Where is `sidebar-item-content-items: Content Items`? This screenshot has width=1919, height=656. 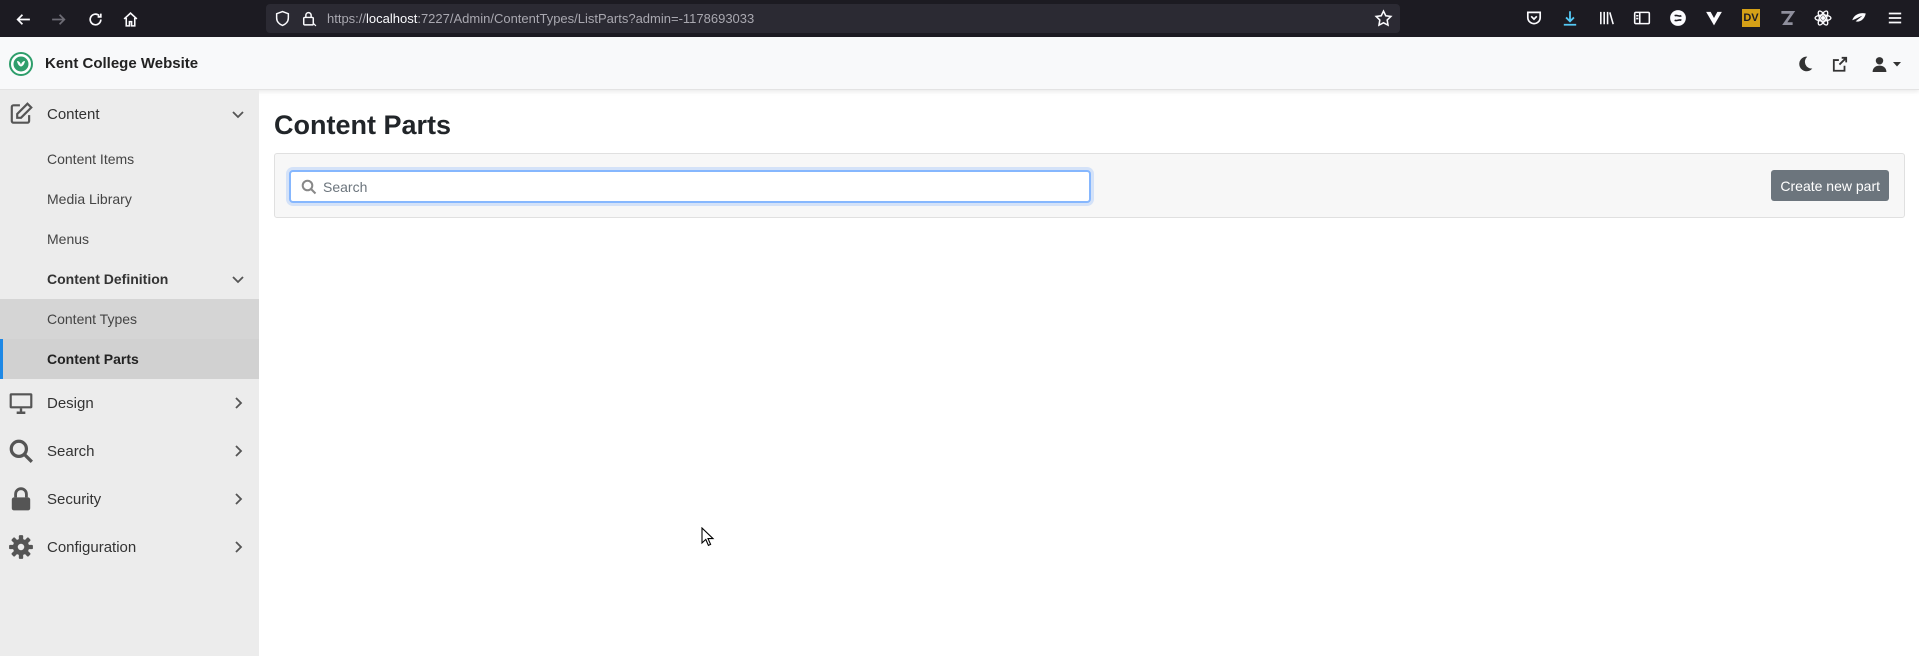
sidebar-item-content-items: Content Items is located at coordinates (129, 159).